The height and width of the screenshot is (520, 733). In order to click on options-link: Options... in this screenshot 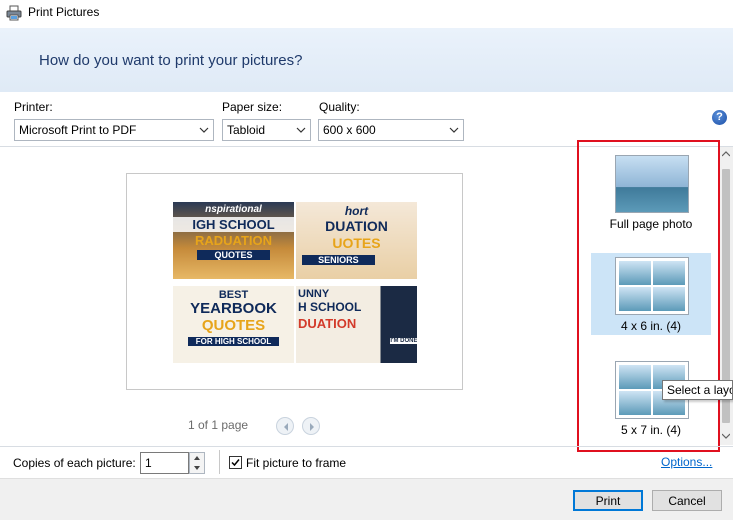, I will do `click(686, 462)`.